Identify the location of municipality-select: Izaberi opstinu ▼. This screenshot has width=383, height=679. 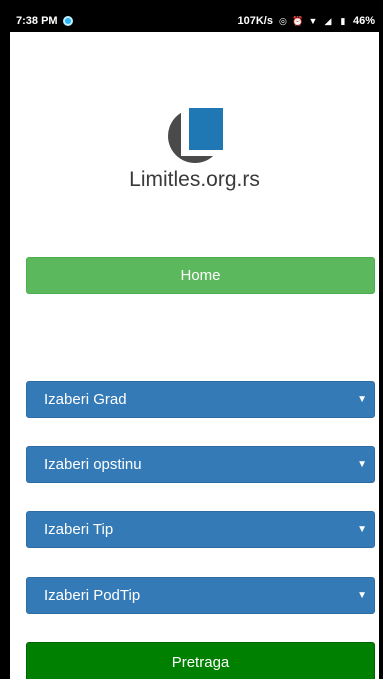
(200, 464).